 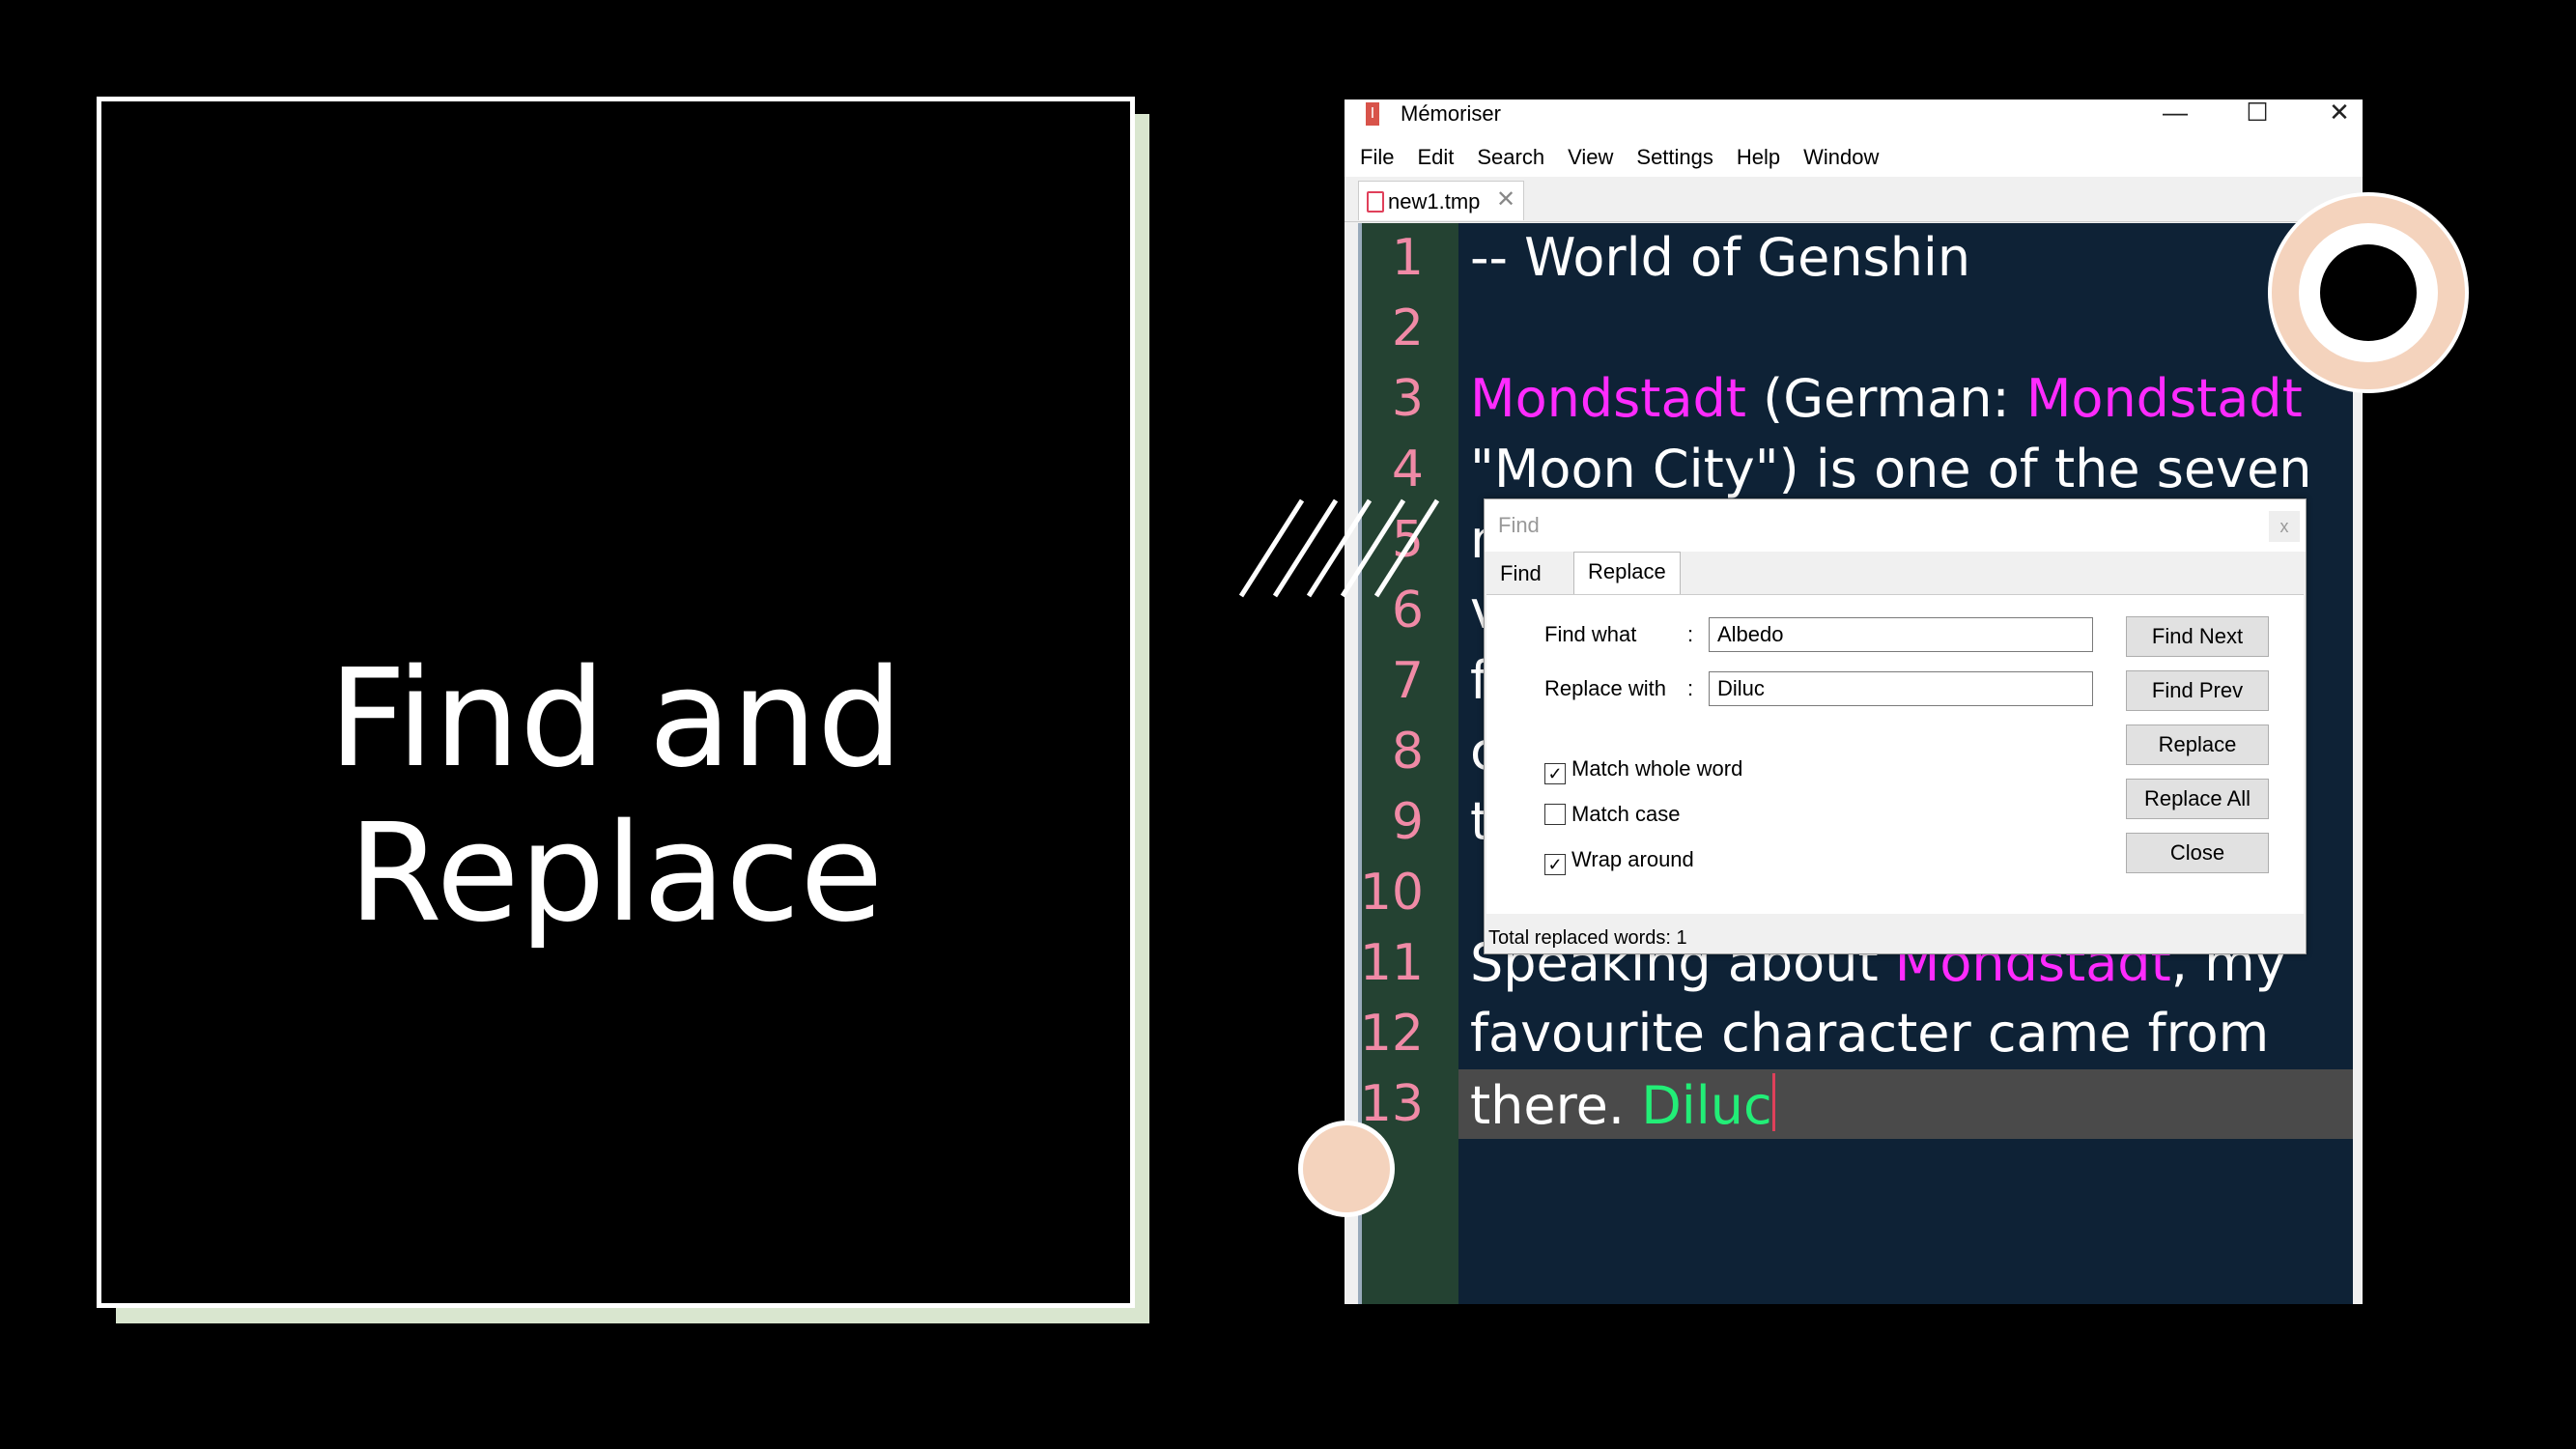 I want to click on menu-window: Window, so click(x=1841, y=157).